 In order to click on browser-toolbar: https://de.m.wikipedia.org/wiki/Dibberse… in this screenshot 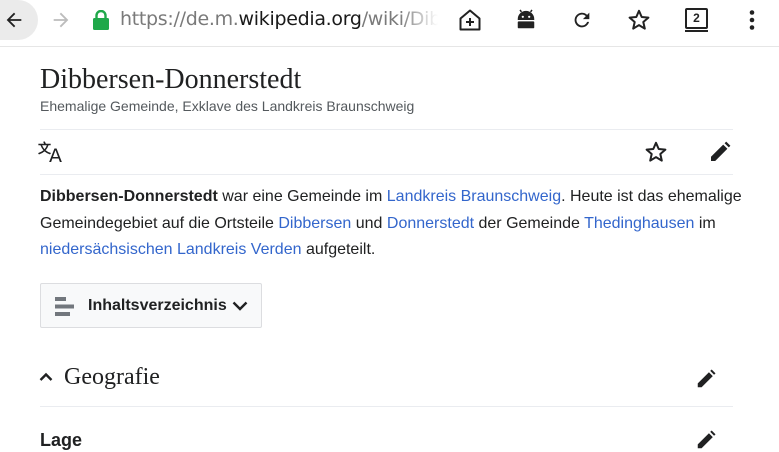, I will do `click(389, 23)`.